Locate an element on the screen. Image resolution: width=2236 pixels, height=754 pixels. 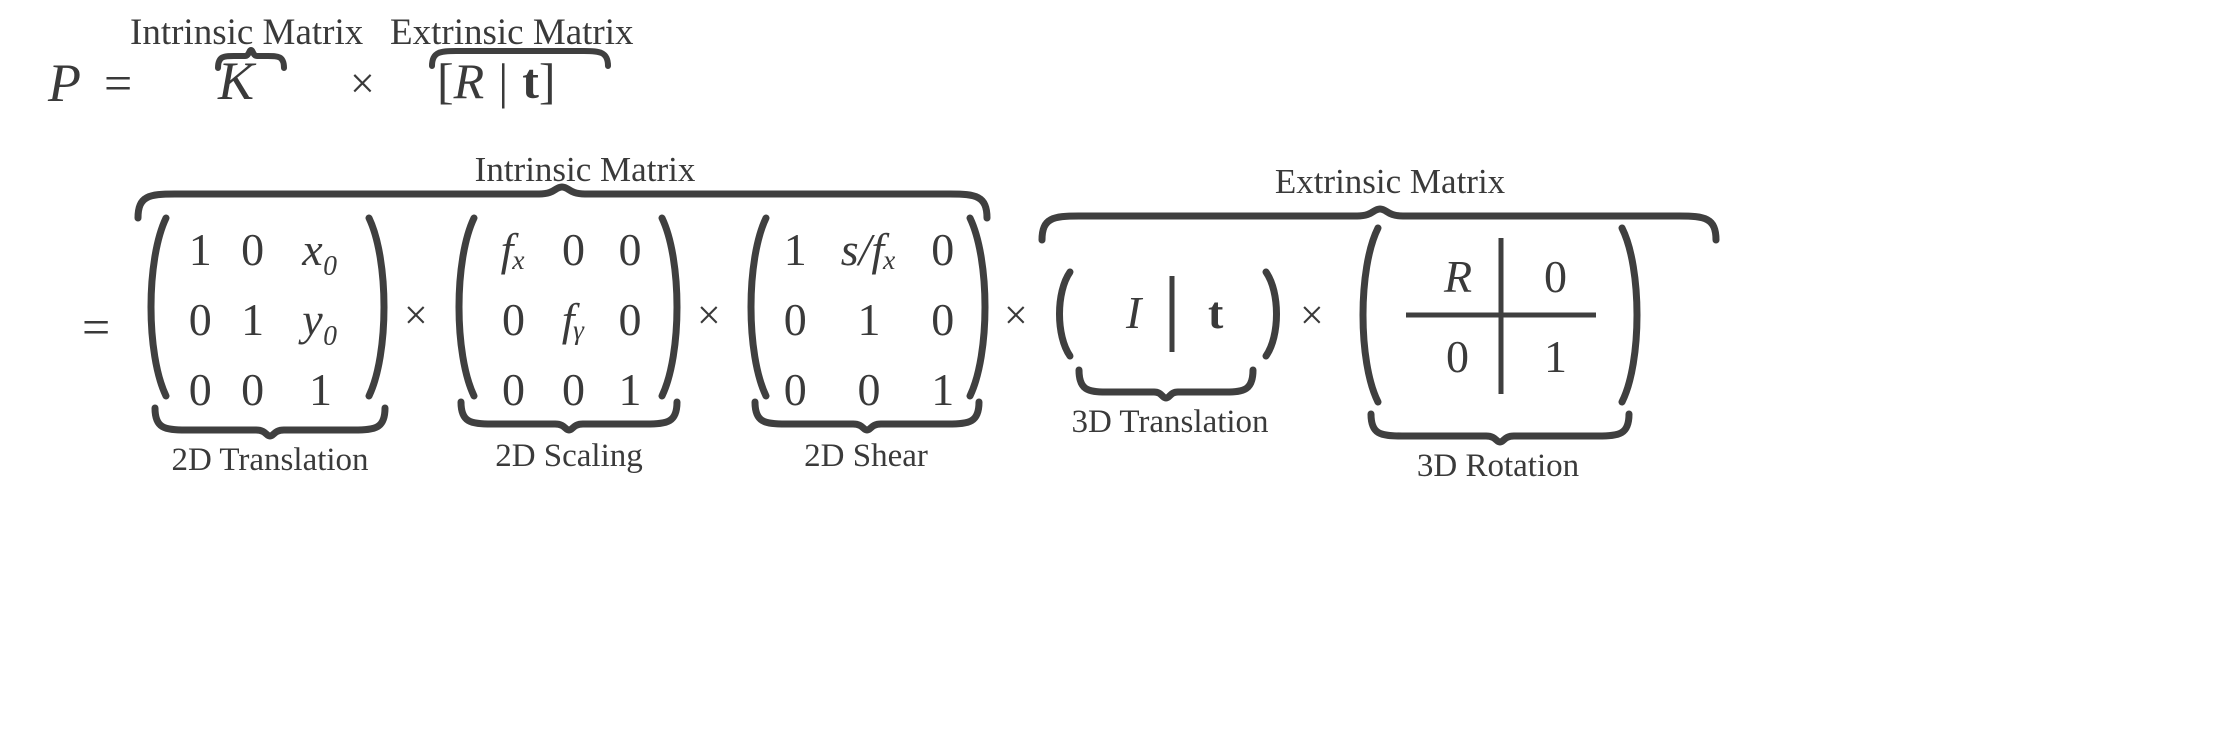
translation-symbol-row1: t is located at coordinates (530, 81).